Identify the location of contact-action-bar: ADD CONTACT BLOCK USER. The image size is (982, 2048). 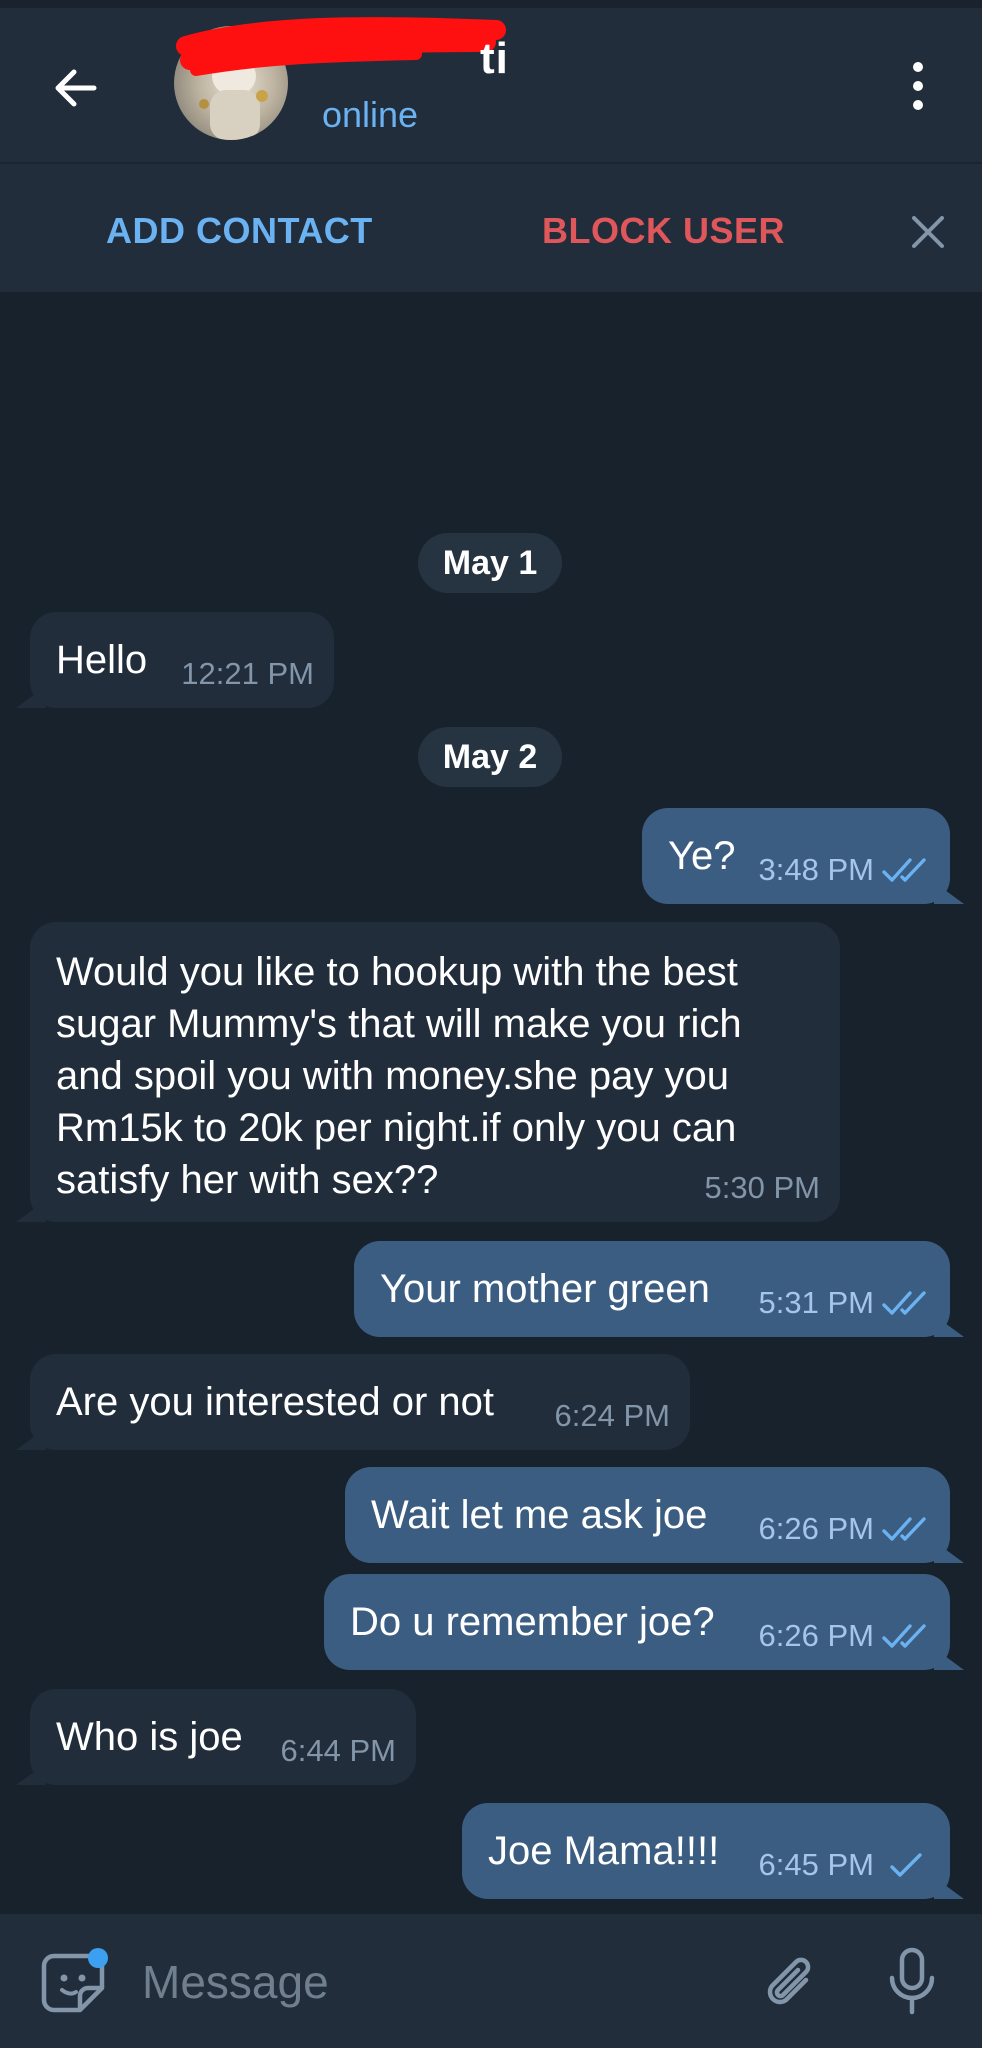
(491, 227).